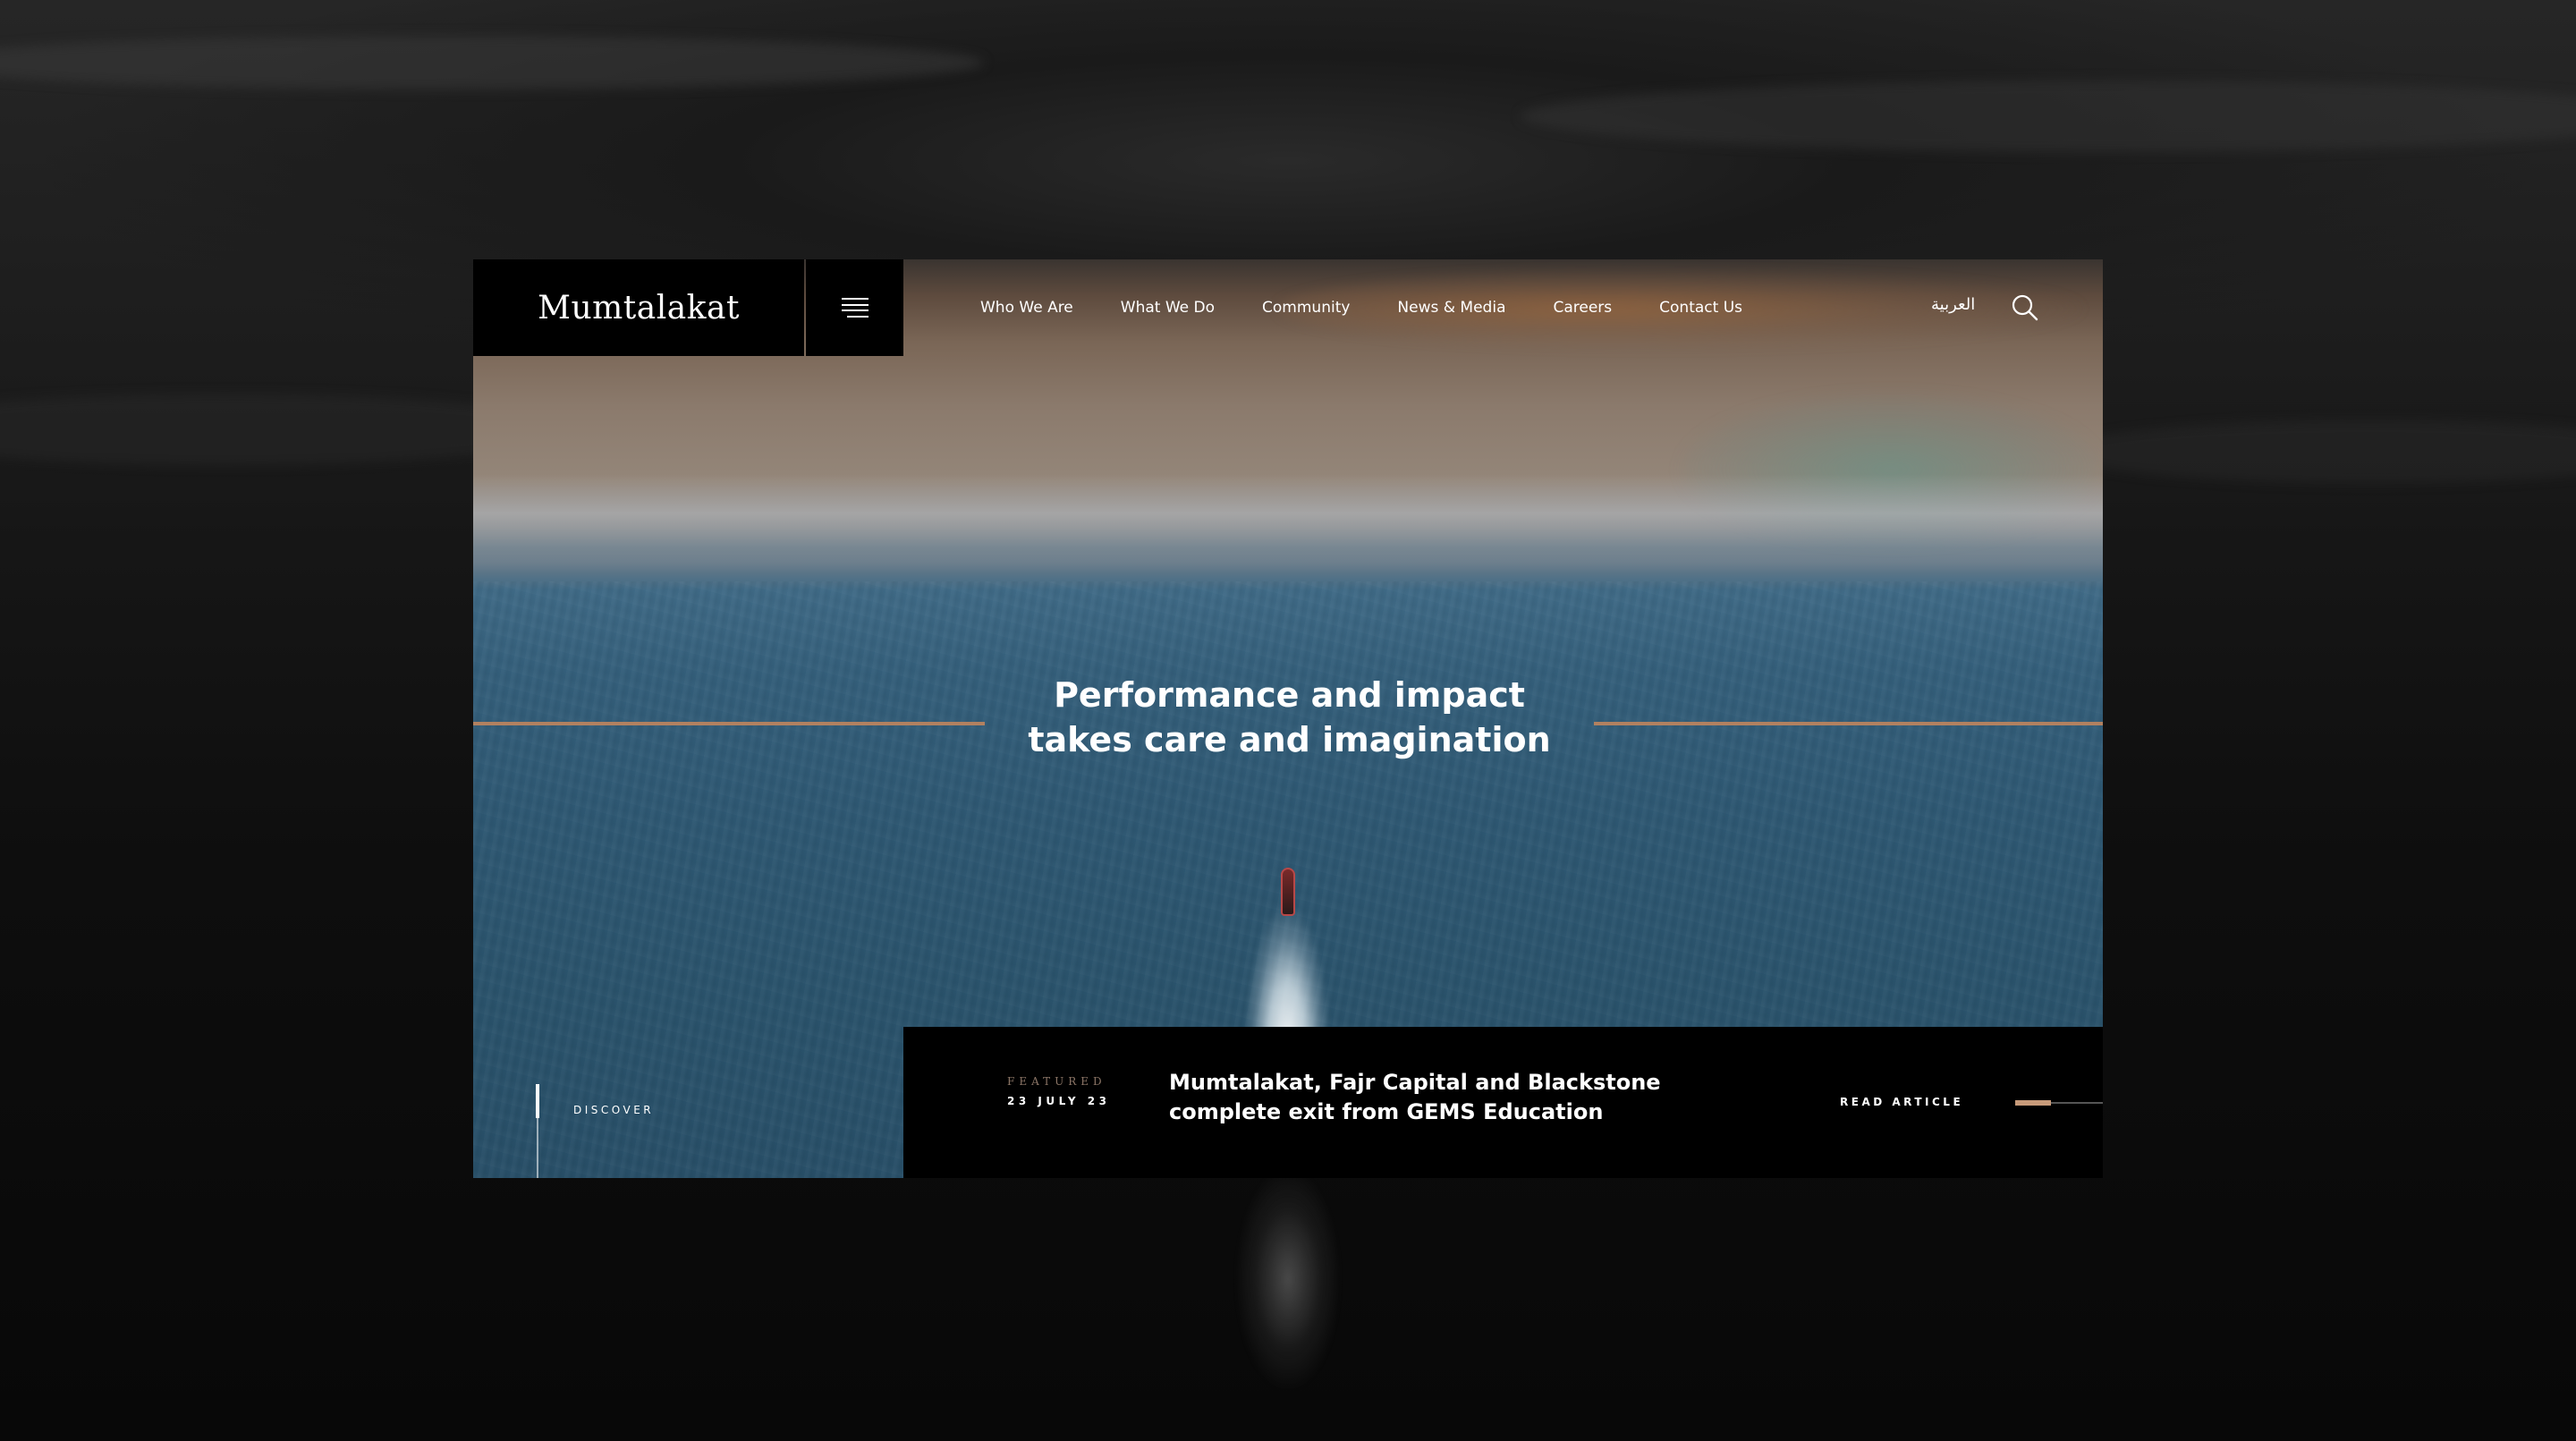  I want to click on discover-scroll-indicator, so click(537, 1101).